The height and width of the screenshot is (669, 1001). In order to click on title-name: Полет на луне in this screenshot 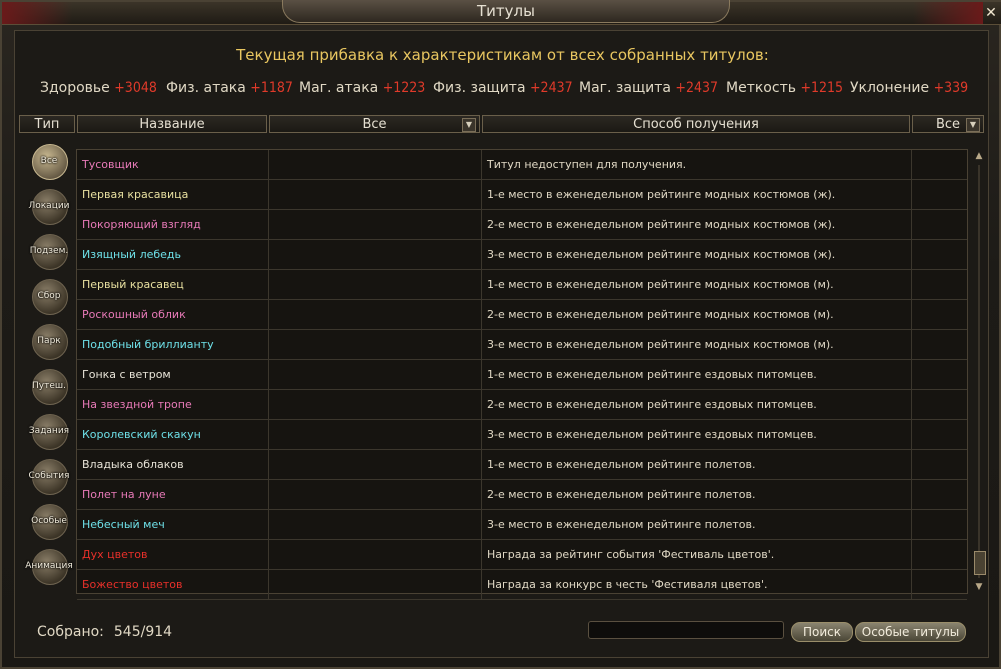, I will do `click(173, 494)`.